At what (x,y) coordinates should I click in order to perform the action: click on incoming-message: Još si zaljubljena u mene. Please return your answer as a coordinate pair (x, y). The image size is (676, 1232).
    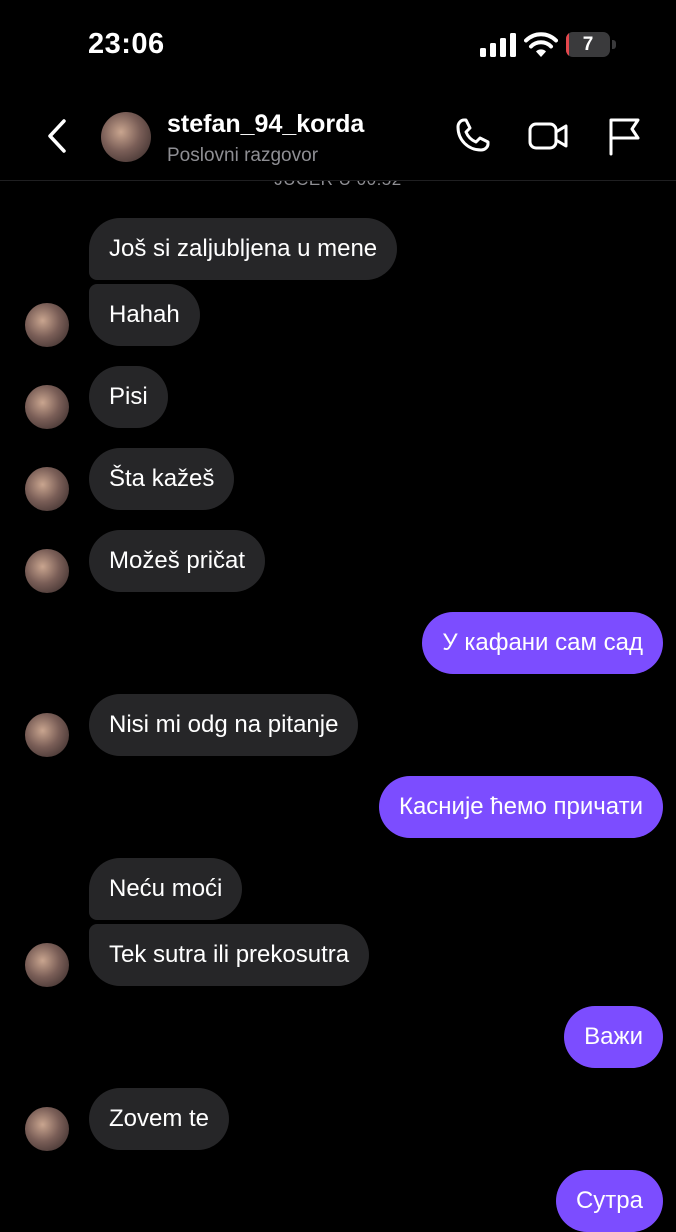
    Looking at the image, I should click on (243, 249).